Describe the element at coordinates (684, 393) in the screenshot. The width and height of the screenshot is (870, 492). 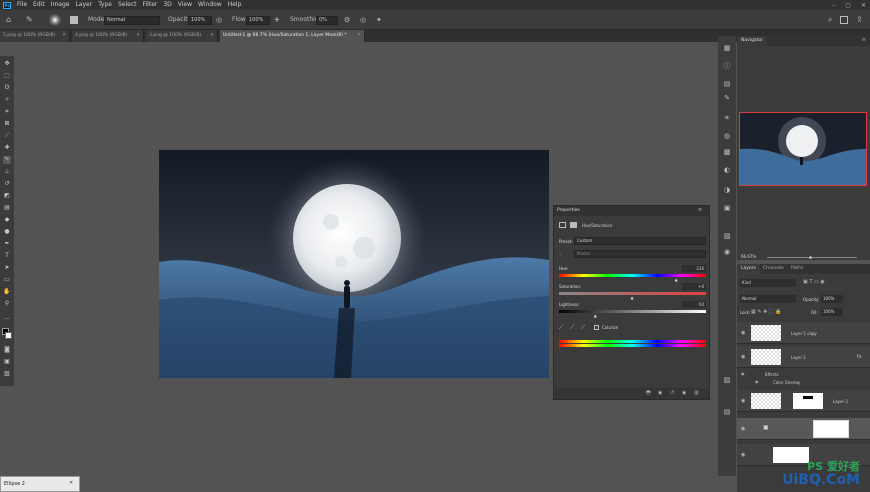
I see `visibility-icon: ◉` at that location.